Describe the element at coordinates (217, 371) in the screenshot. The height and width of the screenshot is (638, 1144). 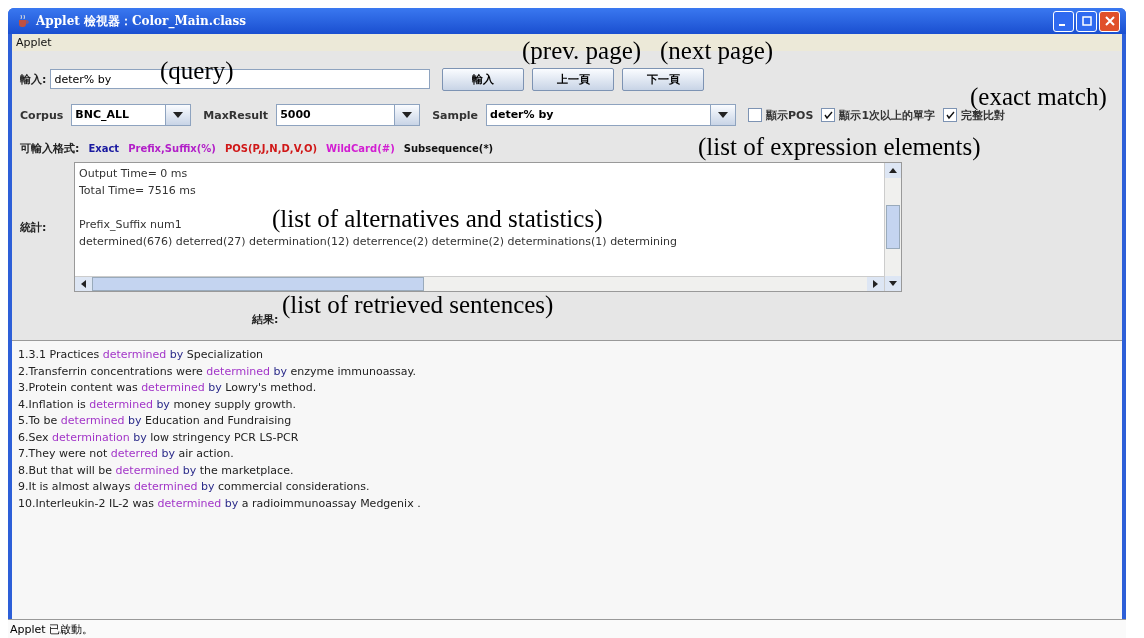
I see `result-sentence: 2.Transferrin concentrations were determined by enzyme immunoassay.` at that location.